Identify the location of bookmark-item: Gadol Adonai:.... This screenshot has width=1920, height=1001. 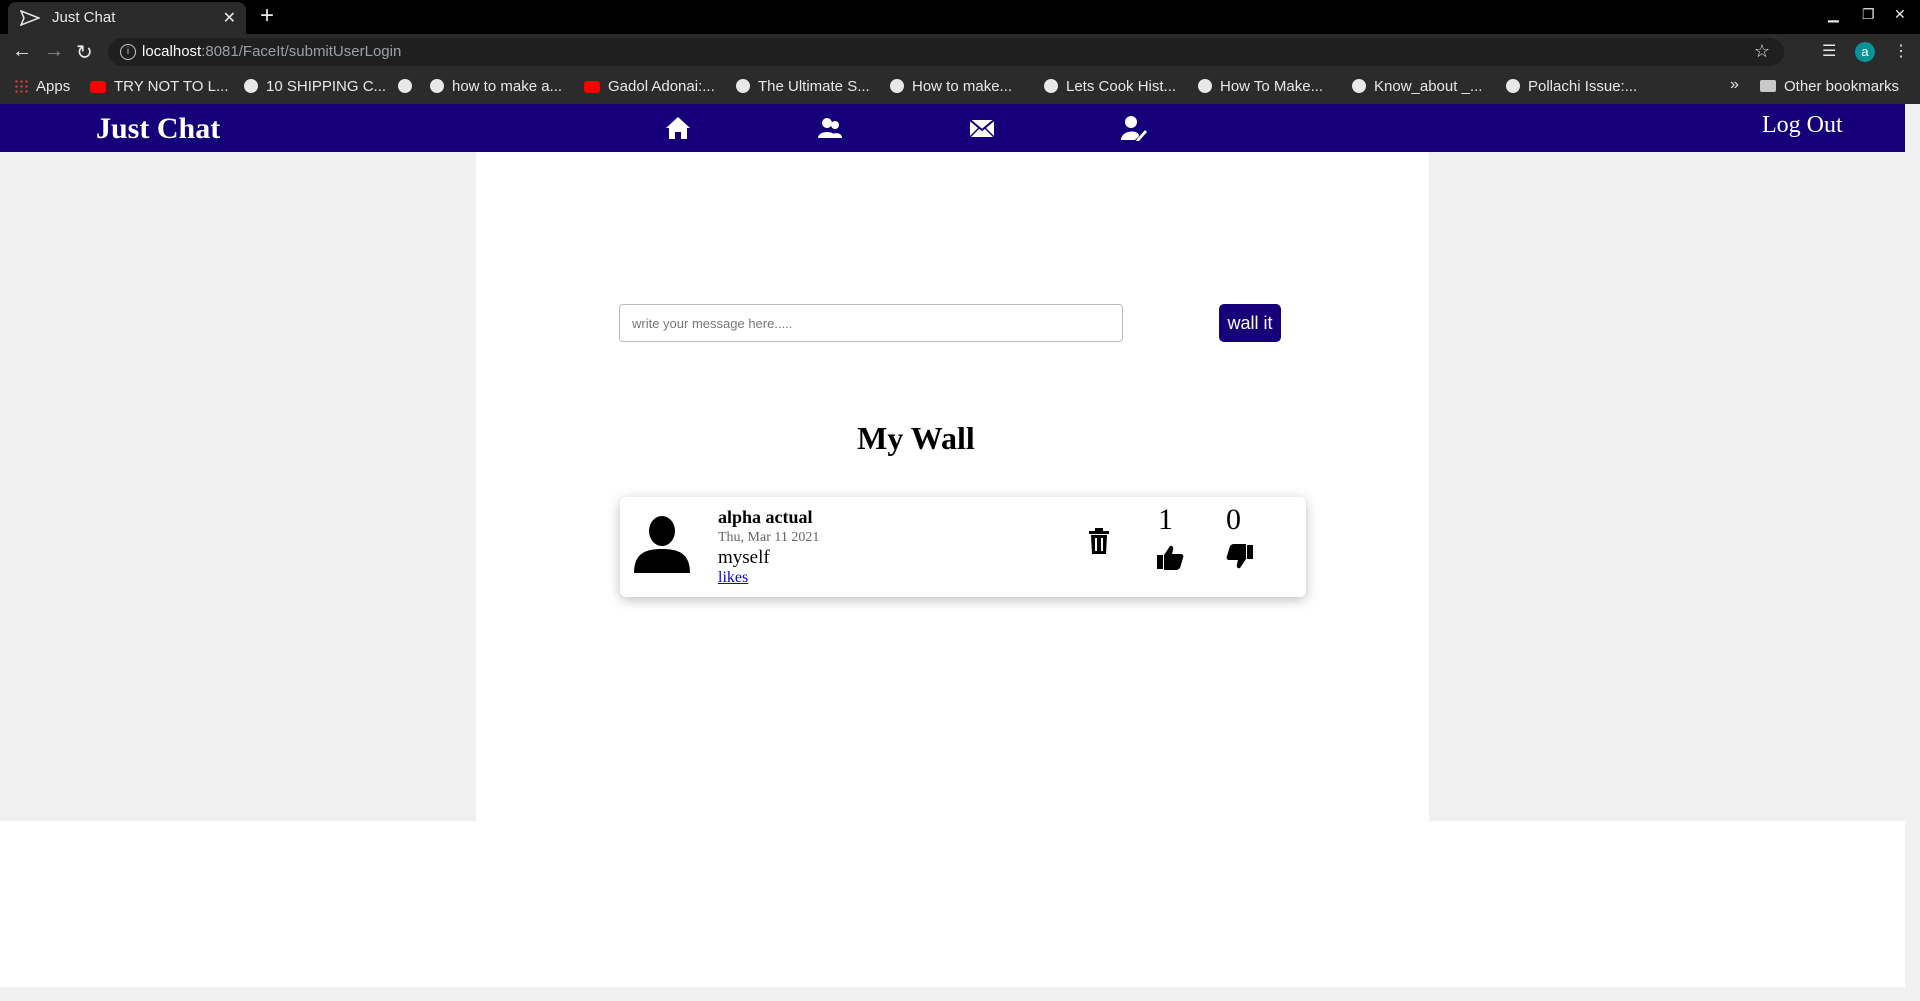
(649, 86).